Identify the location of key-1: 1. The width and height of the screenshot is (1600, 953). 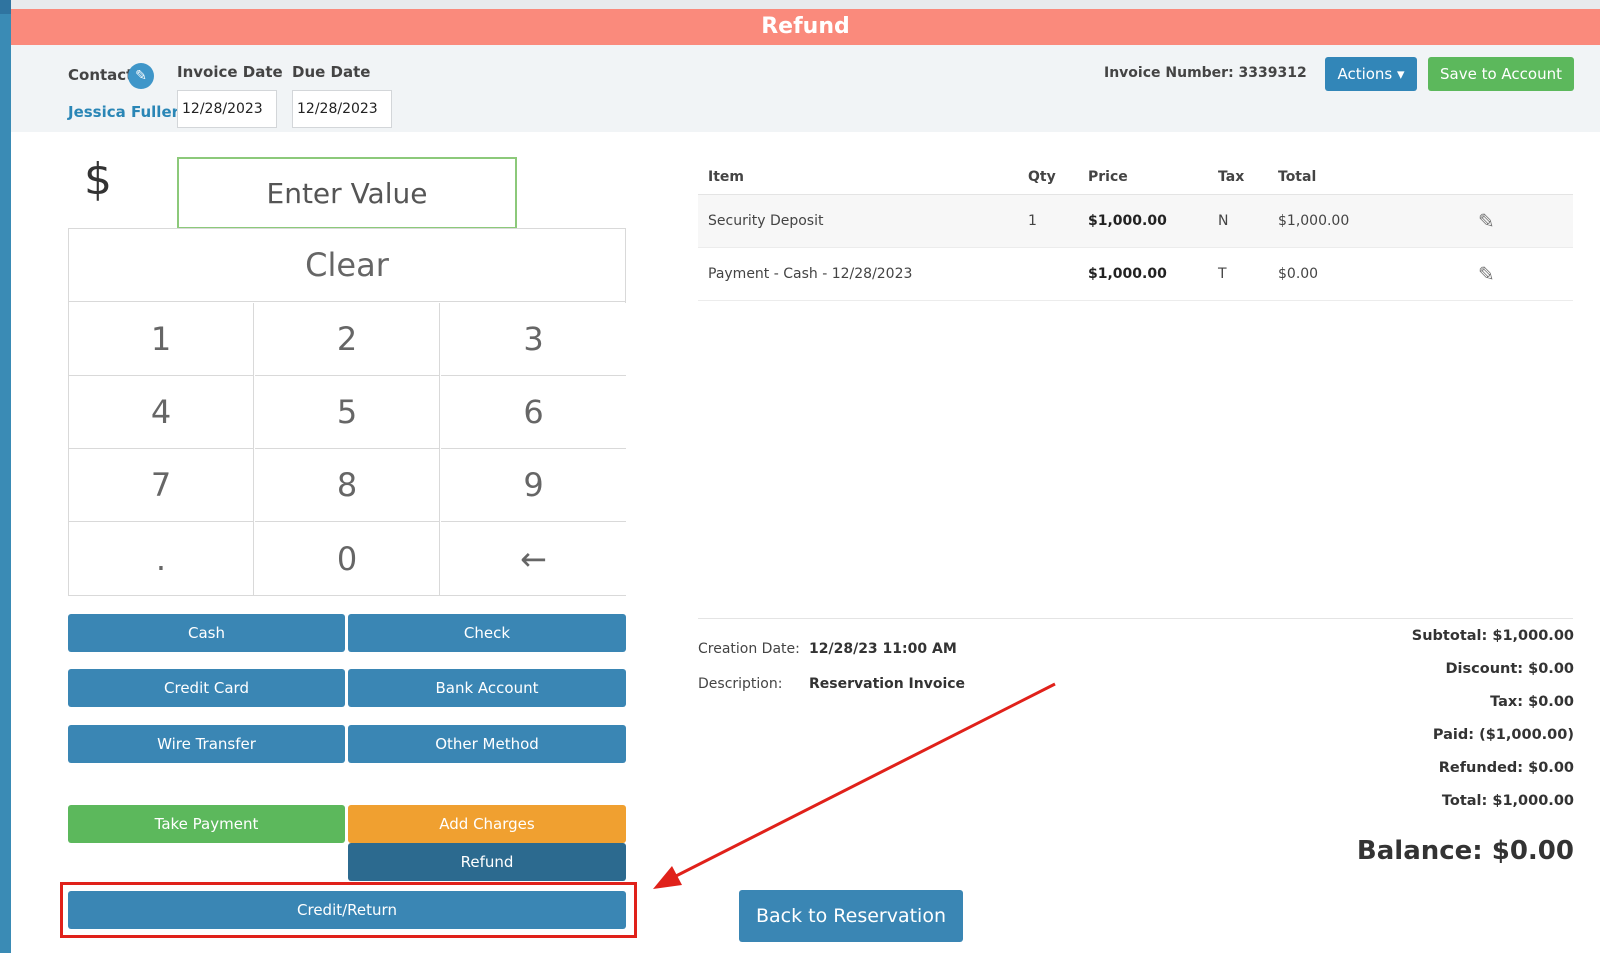
(161, 339).